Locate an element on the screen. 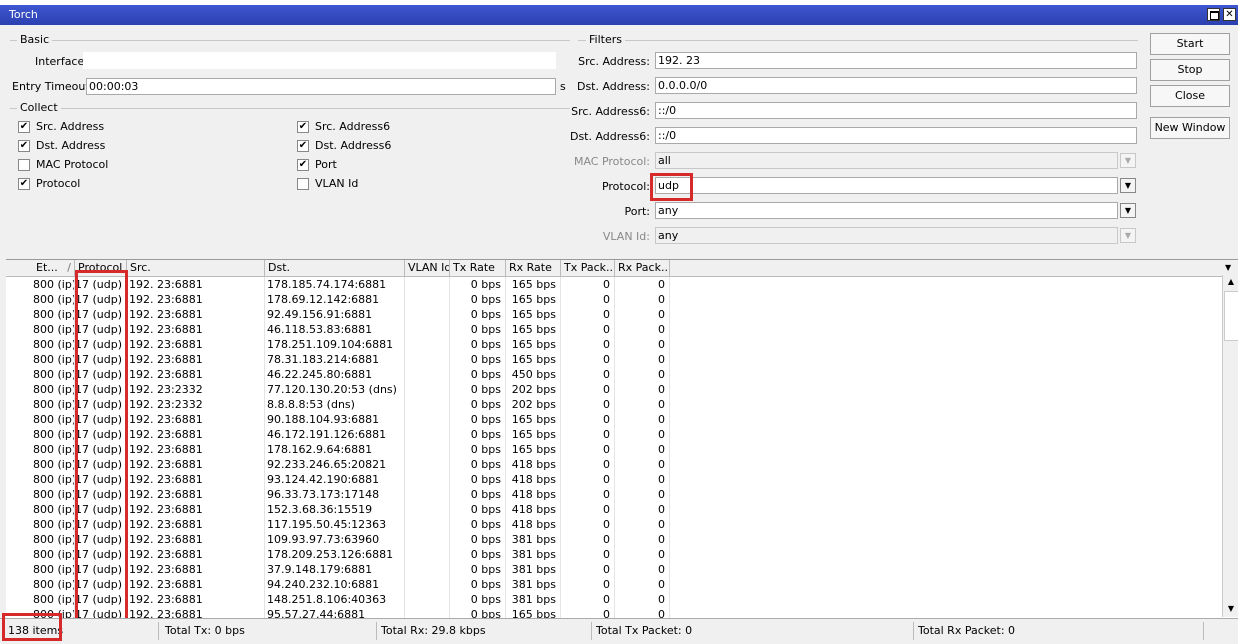 The width and height of the screenshot is (1238, 644). collect-src-address6-checkbox: ✔ is located at coordinates (303, 127).